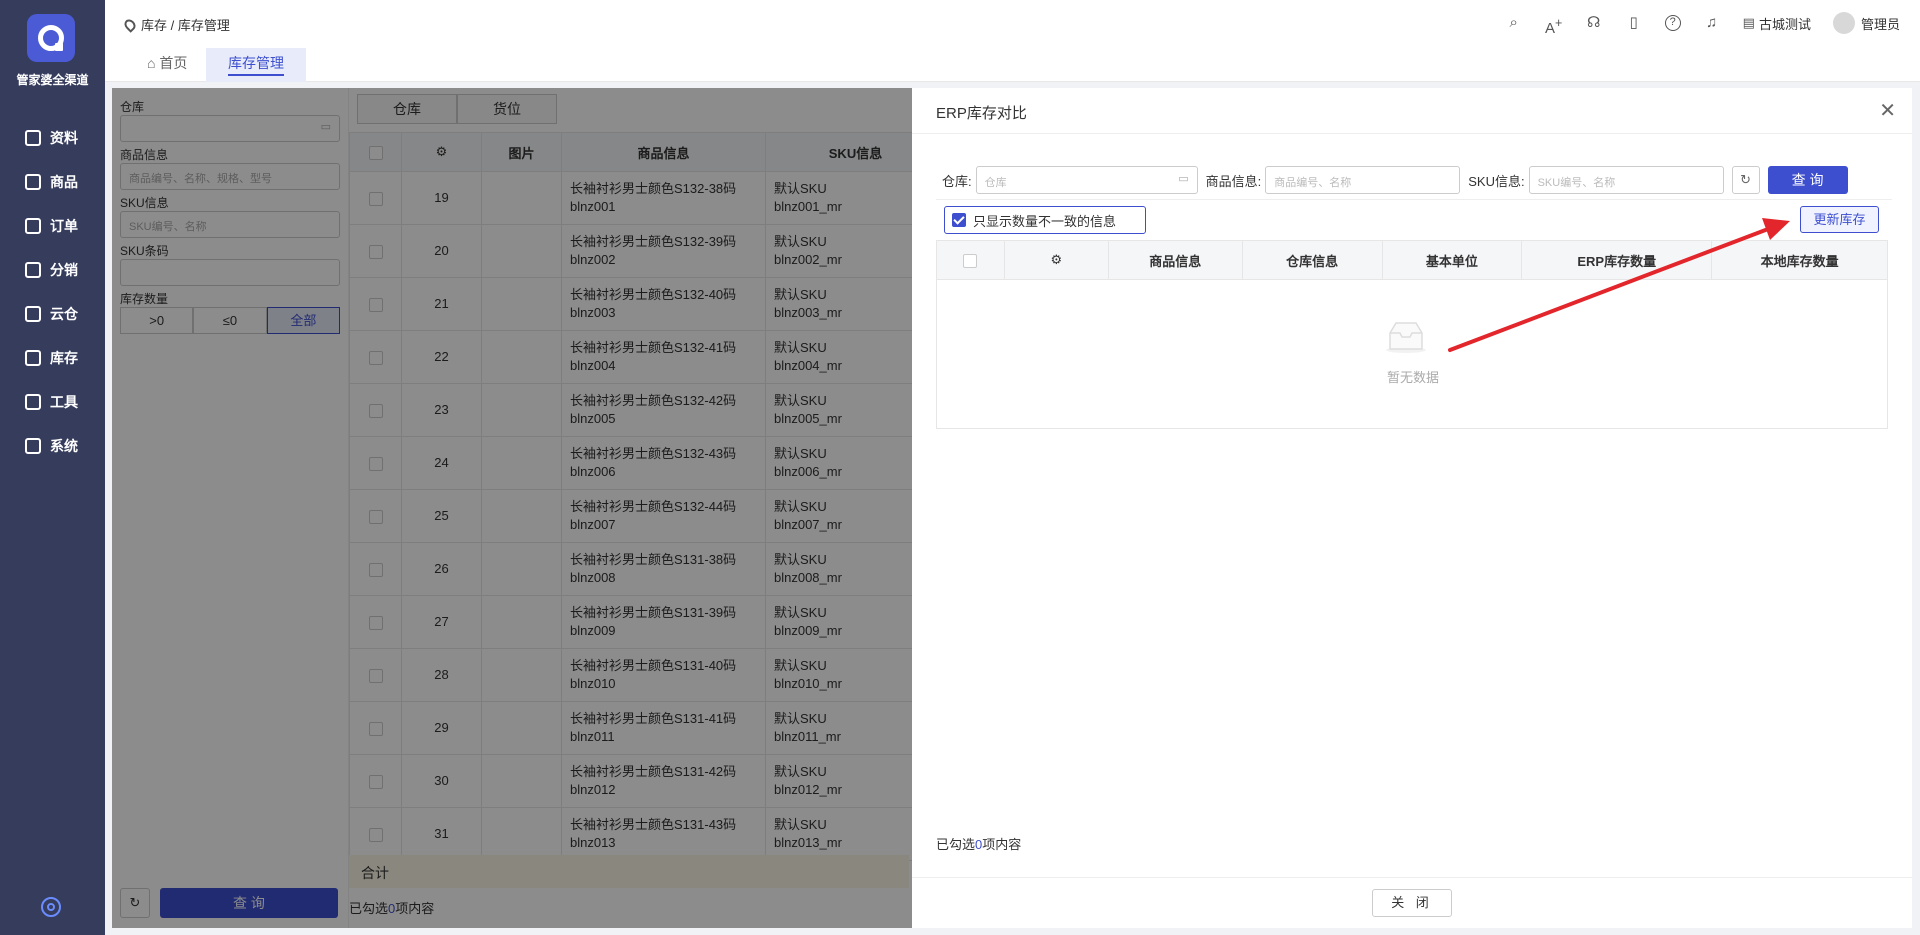 This screenshot has height=935, width=1920. I want to click on sidebar-item-label: 订单, so click(64, 226).